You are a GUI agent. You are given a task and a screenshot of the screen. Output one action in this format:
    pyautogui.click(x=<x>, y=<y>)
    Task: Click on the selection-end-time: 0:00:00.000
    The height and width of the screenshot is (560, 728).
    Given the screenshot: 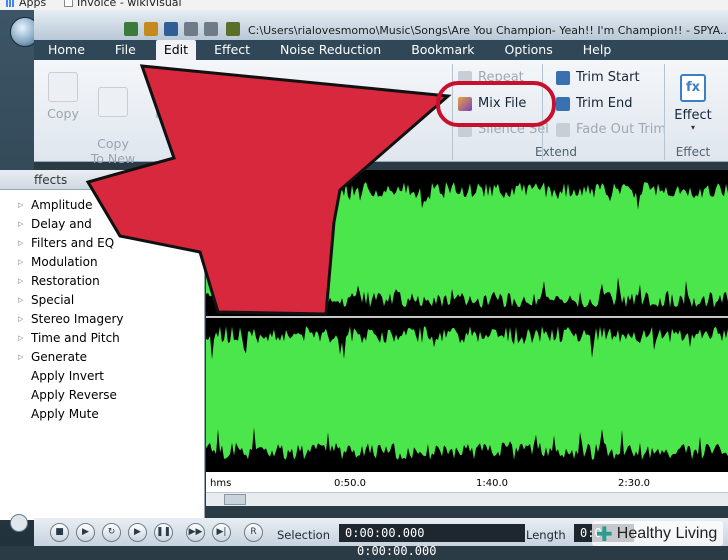 What is the action you would take?
    pyautogui.click(x=397, y=551)
    